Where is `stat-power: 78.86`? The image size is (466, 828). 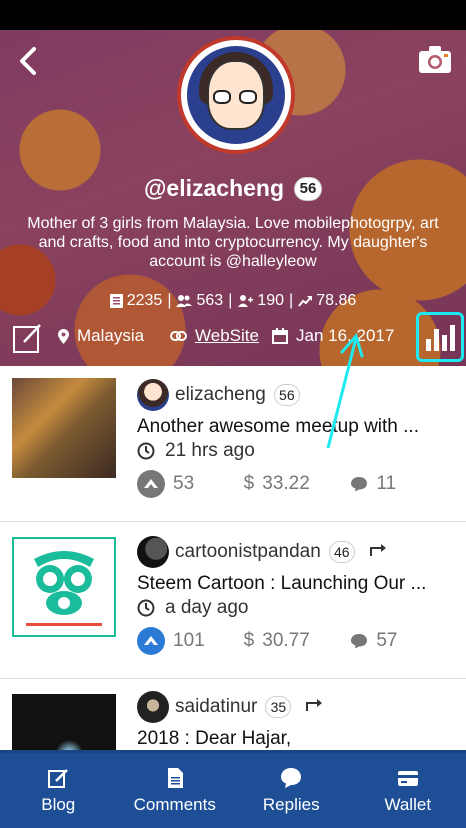
stat-power: 78.86 is located at coordinates (327, 301).